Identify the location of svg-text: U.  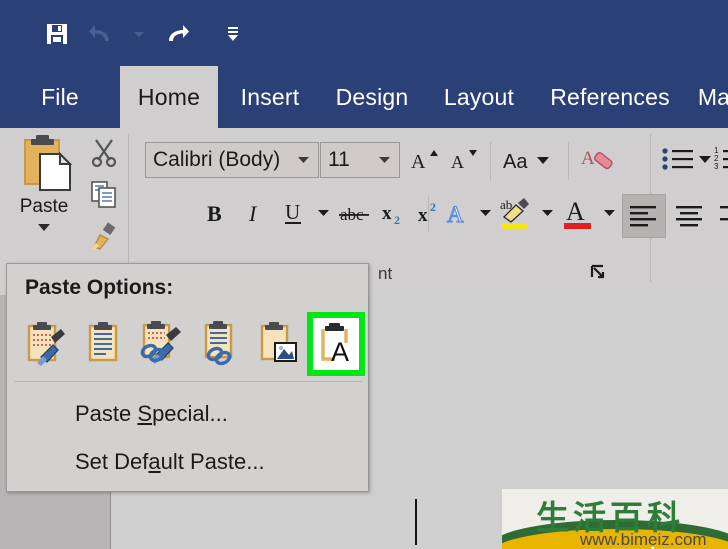
(292, 212).